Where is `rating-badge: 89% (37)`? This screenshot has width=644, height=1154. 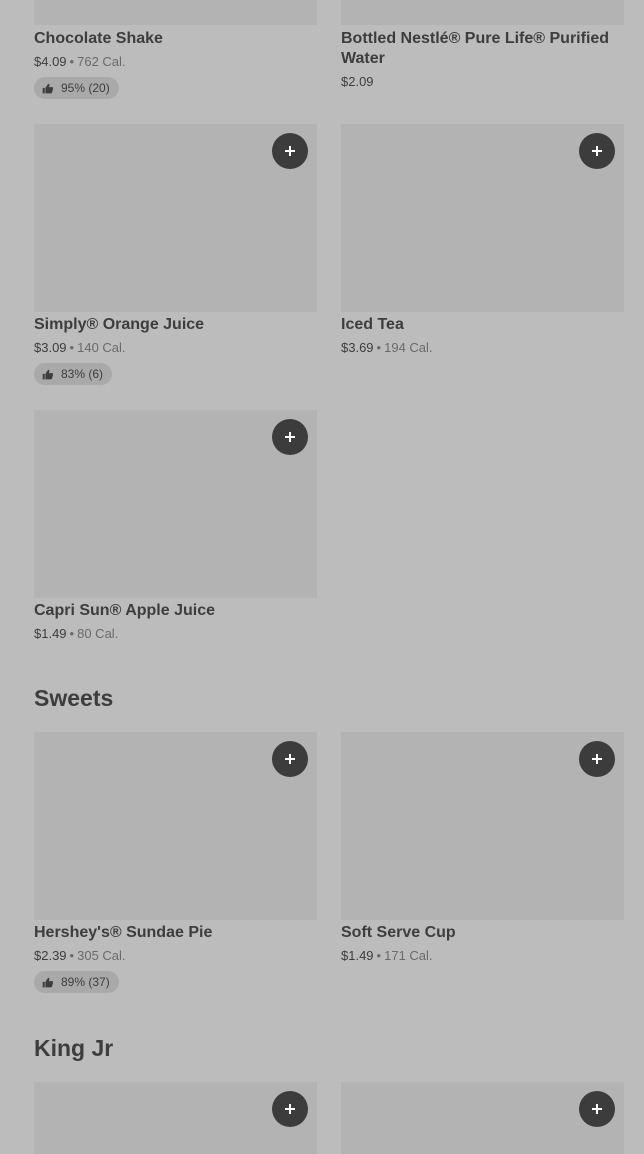
rating-badge: 89% (37) is located at coordinates (76, 982).